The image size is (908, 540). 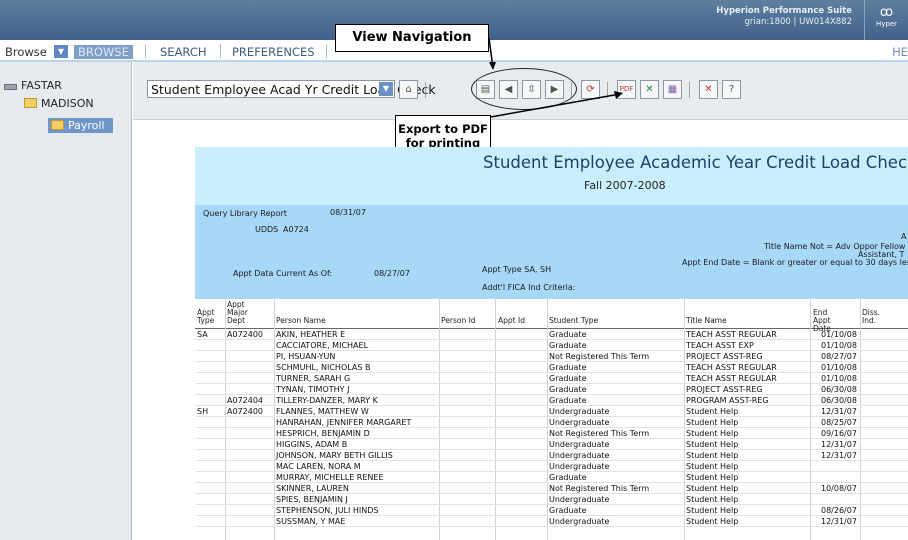 I want to click on col-person-name: Person Name, so click(x=301, y=320).